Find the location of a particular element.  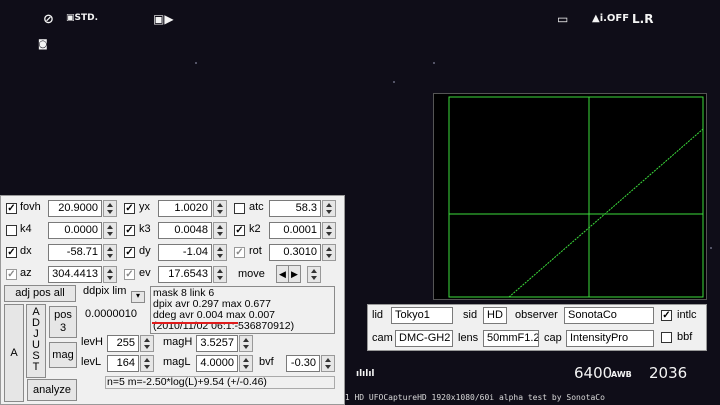

ev-checkbox: ✓ is located at coordinates (129, 274).